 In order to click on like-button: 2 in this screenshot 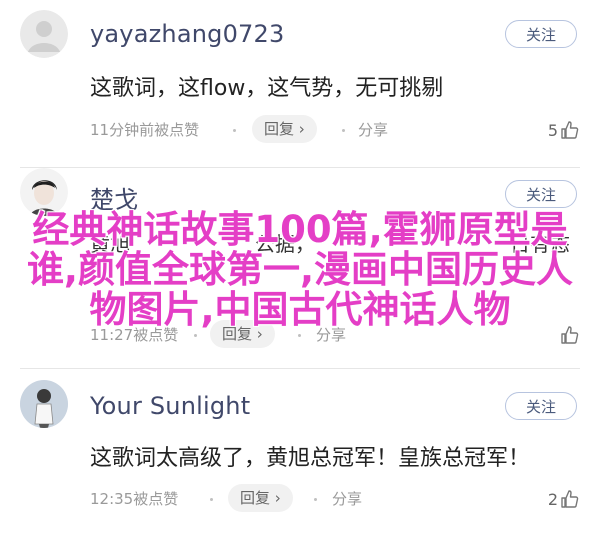, I will do `click(564, 499)`.